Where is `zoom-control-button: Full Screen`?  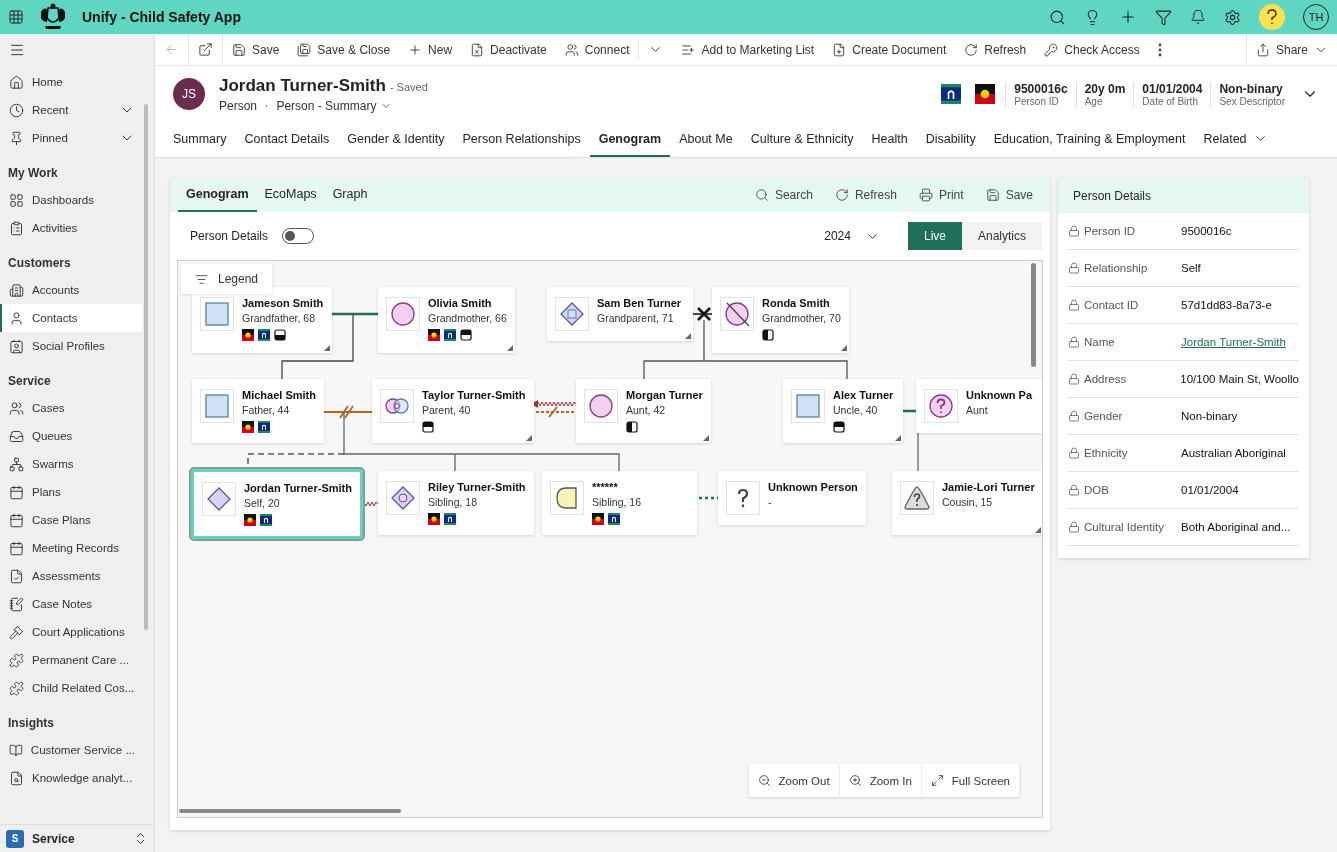
zoom-control-button: Full Screen is located at coordinates (970, 780).